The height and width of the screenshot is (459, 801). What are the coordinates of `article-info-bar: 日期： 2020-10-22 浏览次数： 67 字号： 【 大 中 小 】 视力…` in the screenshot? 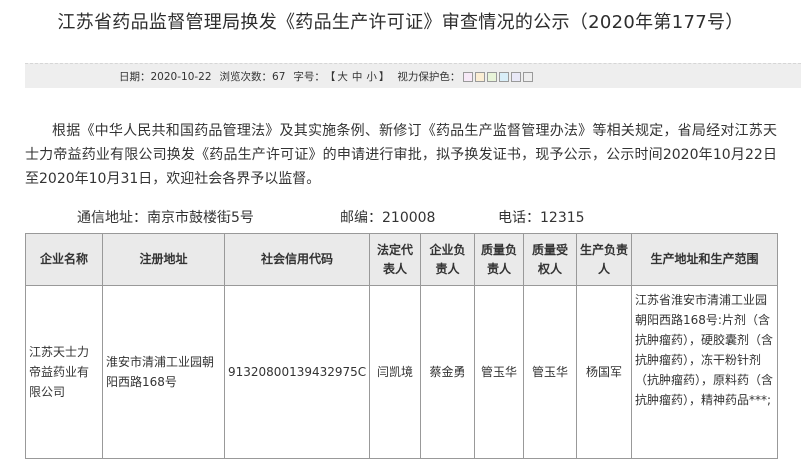 It's located at (413, 75).